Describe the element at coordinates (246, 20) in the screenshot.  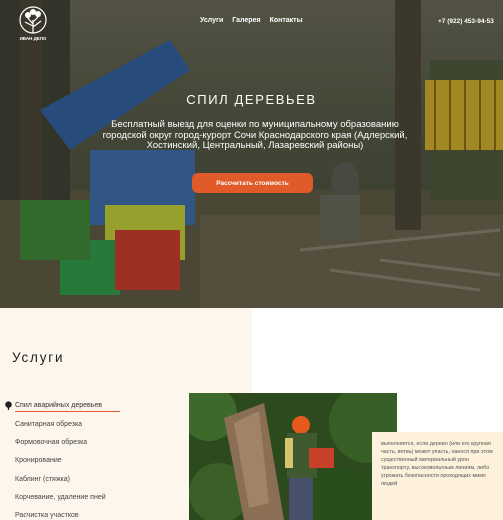
I see `nav-link-gallery: Галерея` at that location.